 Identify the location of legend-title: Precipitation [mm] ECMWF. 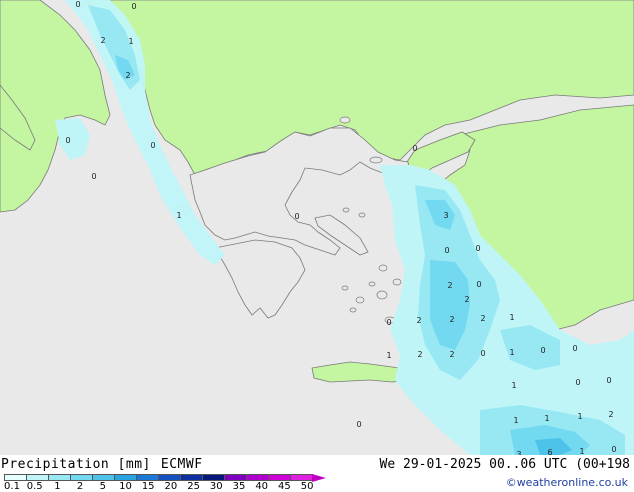
(102, 464).